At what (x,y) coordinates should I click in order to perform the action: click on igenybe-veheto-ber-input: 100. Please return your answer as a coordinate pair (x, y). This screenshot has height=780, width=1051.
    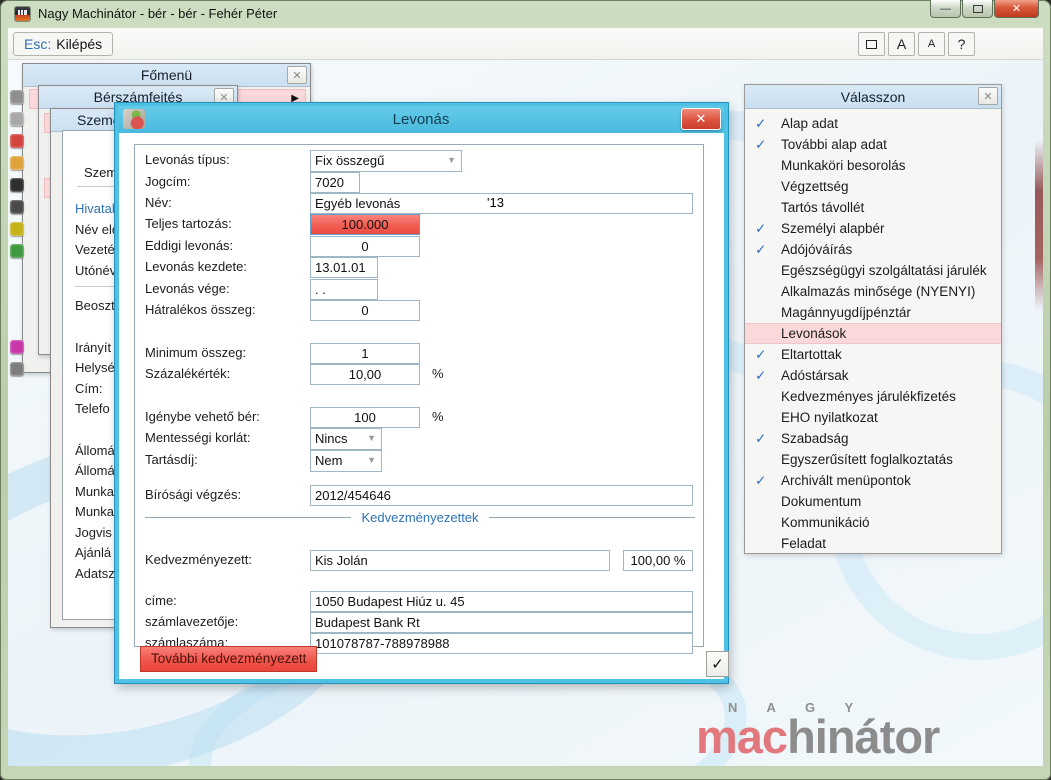
    Looking at the image, I should click on (365, 417).